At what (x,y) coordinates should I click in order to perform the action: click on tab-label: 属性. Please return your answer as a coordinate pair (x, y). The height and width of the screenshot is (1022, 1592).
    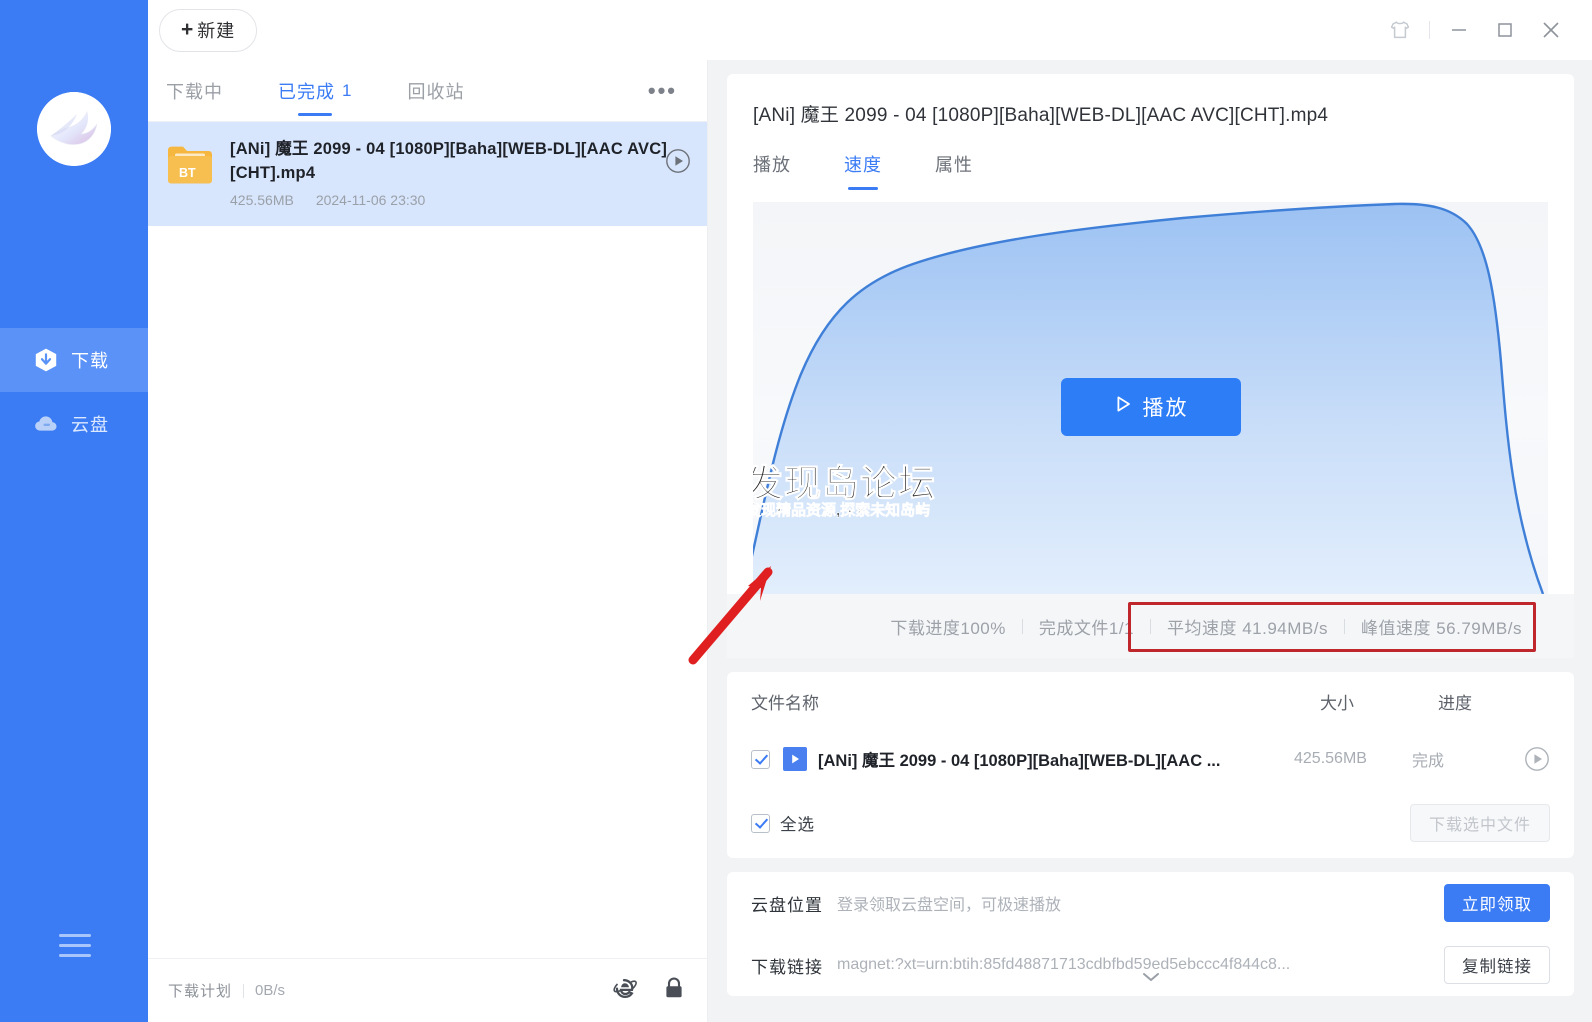
    Looking at the image, I should click on (954, 165).